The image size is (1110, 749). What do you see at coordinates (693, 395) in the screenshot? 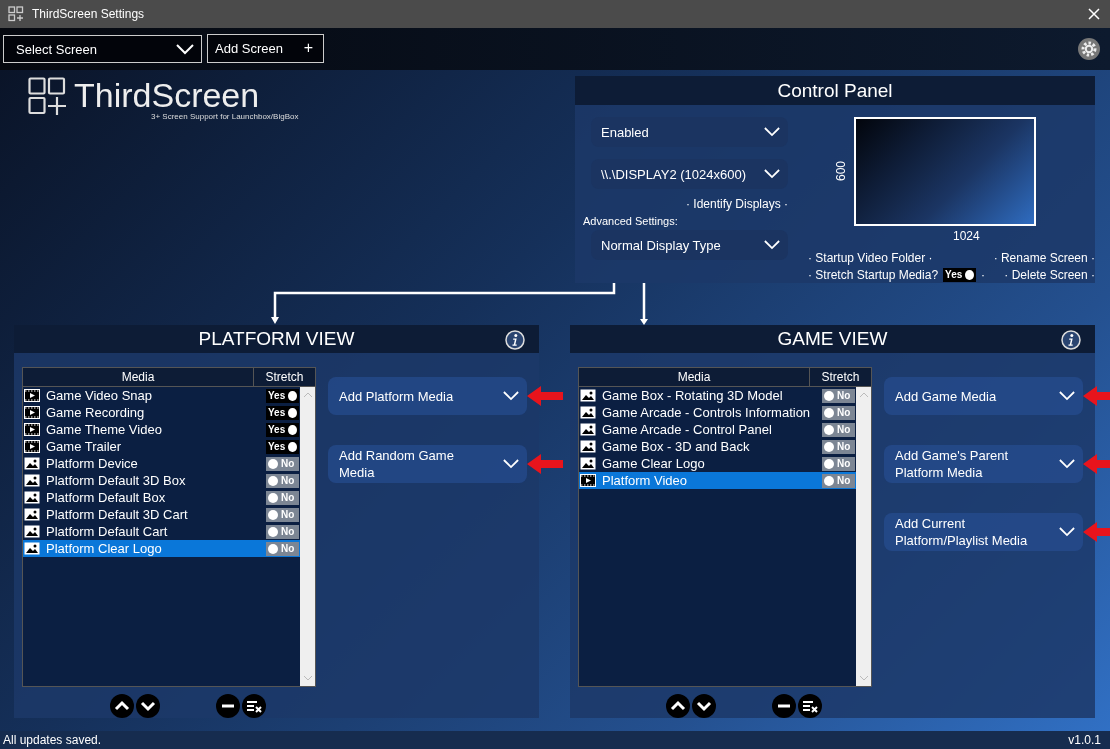
I see `media-name: Game Box - Rotating 3D Model` at bounding box center [693, 395].